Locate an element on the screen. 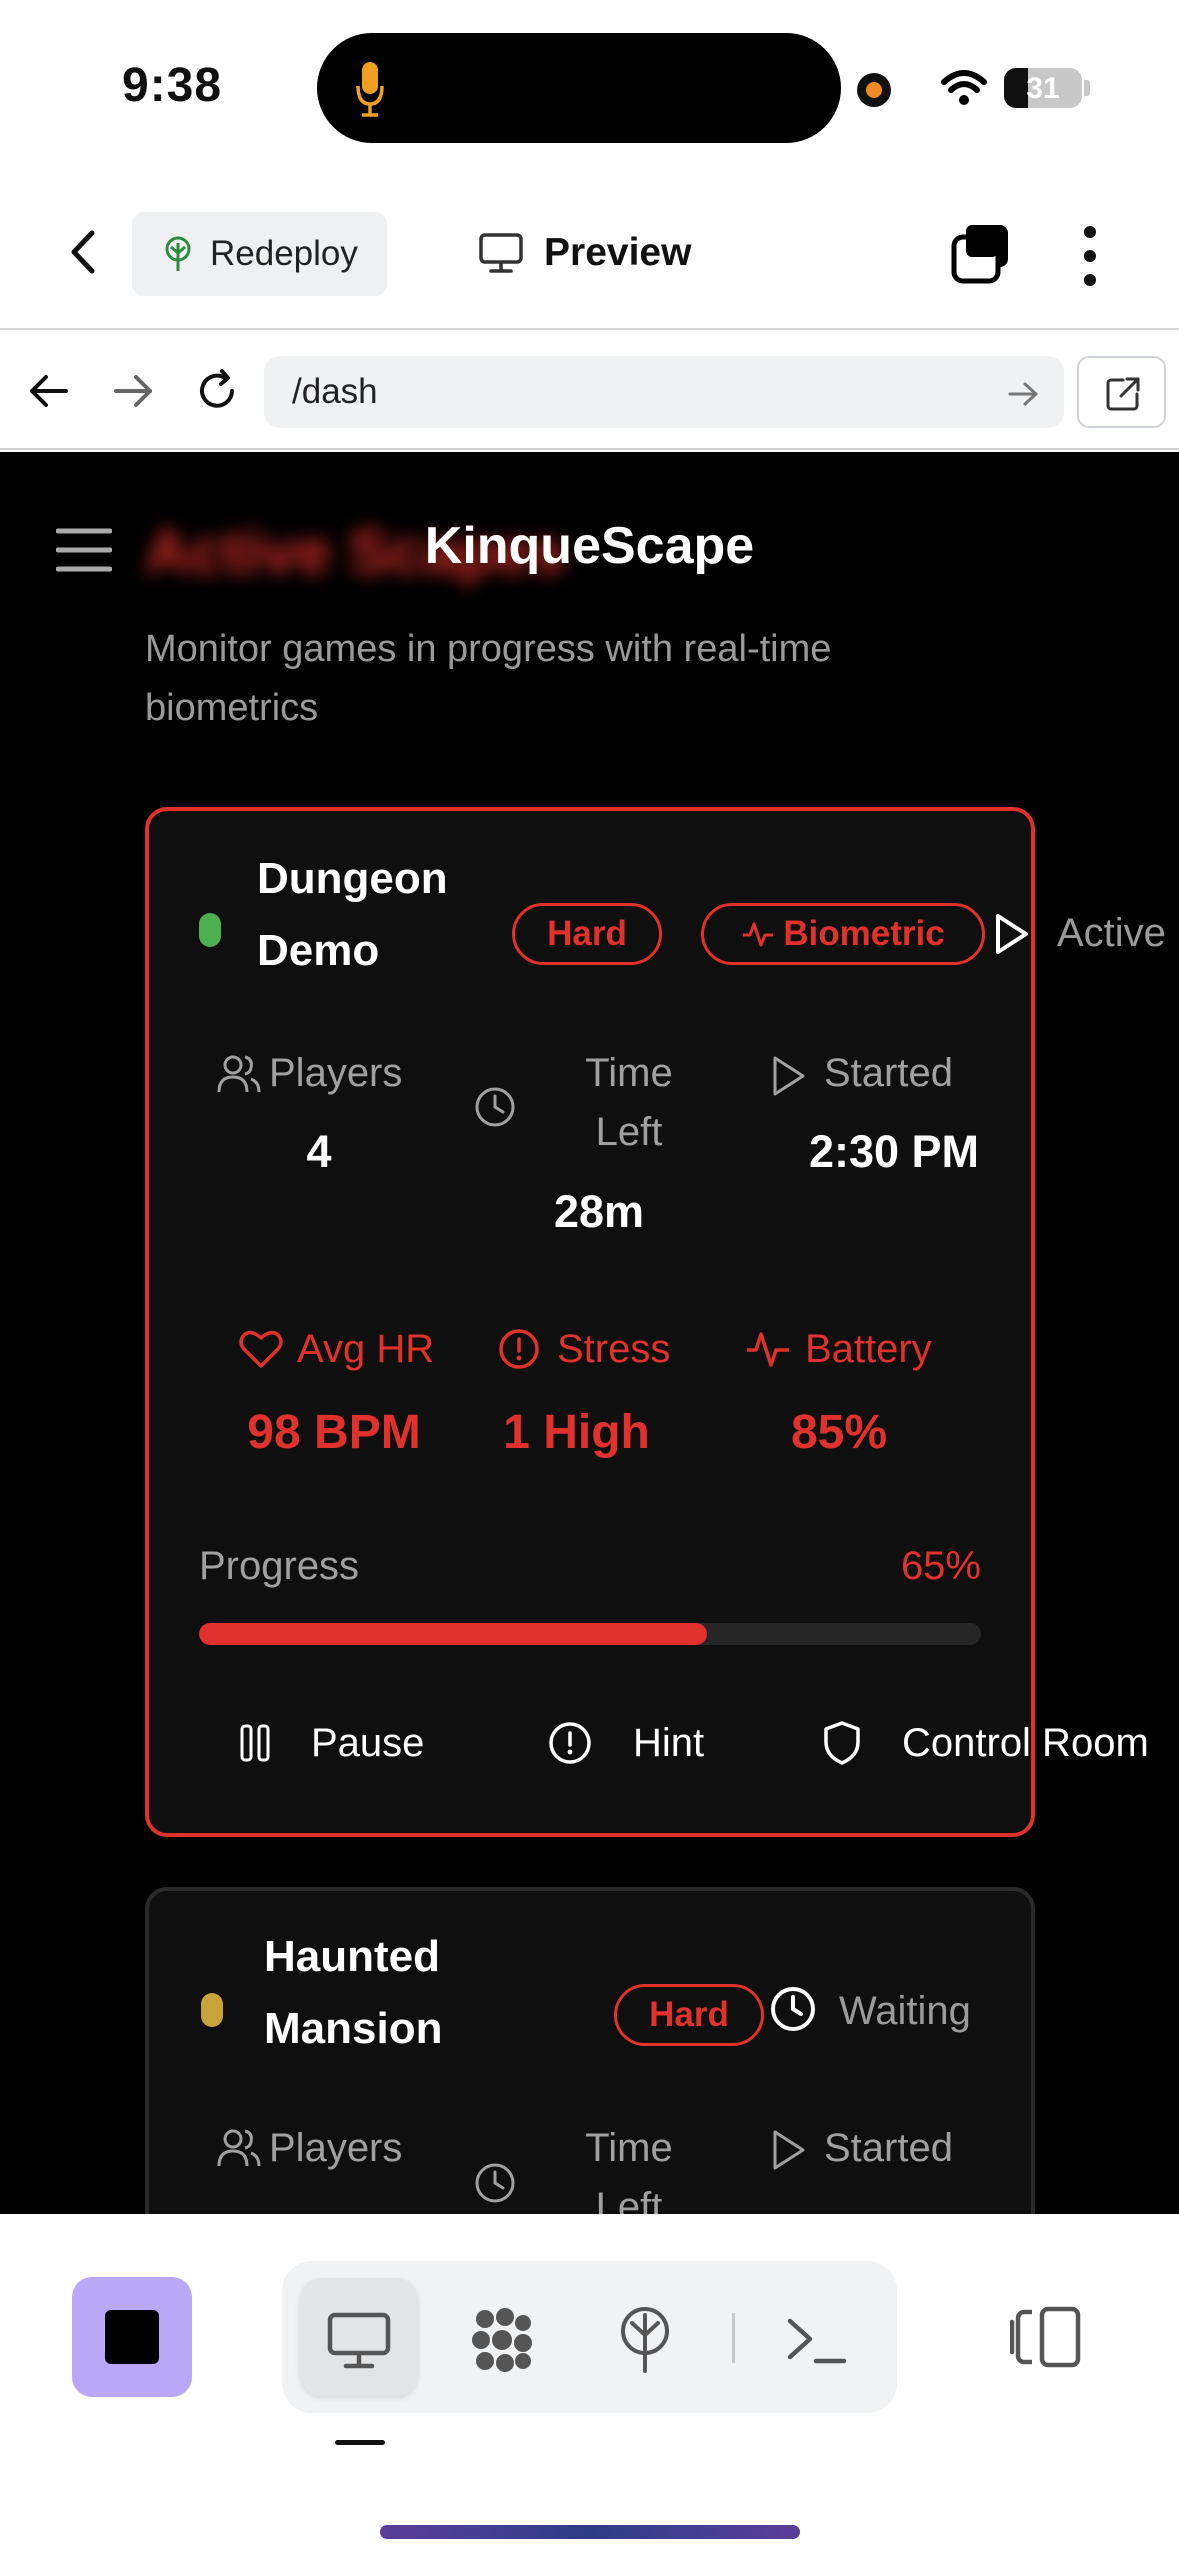  avg-hr-label: Avg HR is located at coordinates (366, 1349).